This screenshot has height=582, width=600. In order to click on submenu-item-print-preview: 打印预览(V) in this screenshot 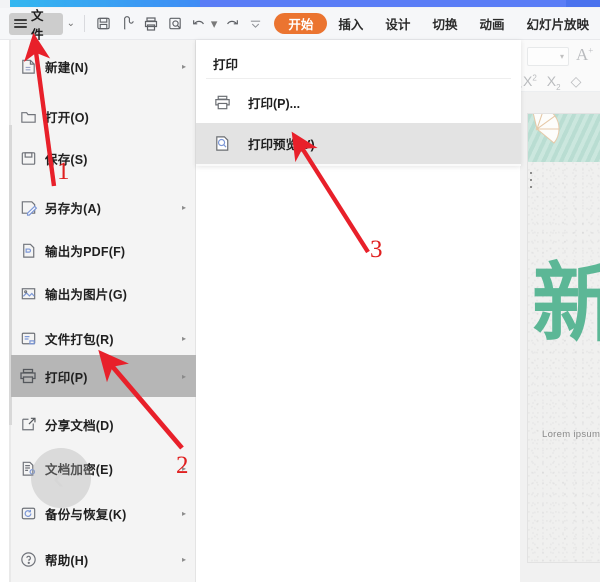, I will do `click(358, 143)`.